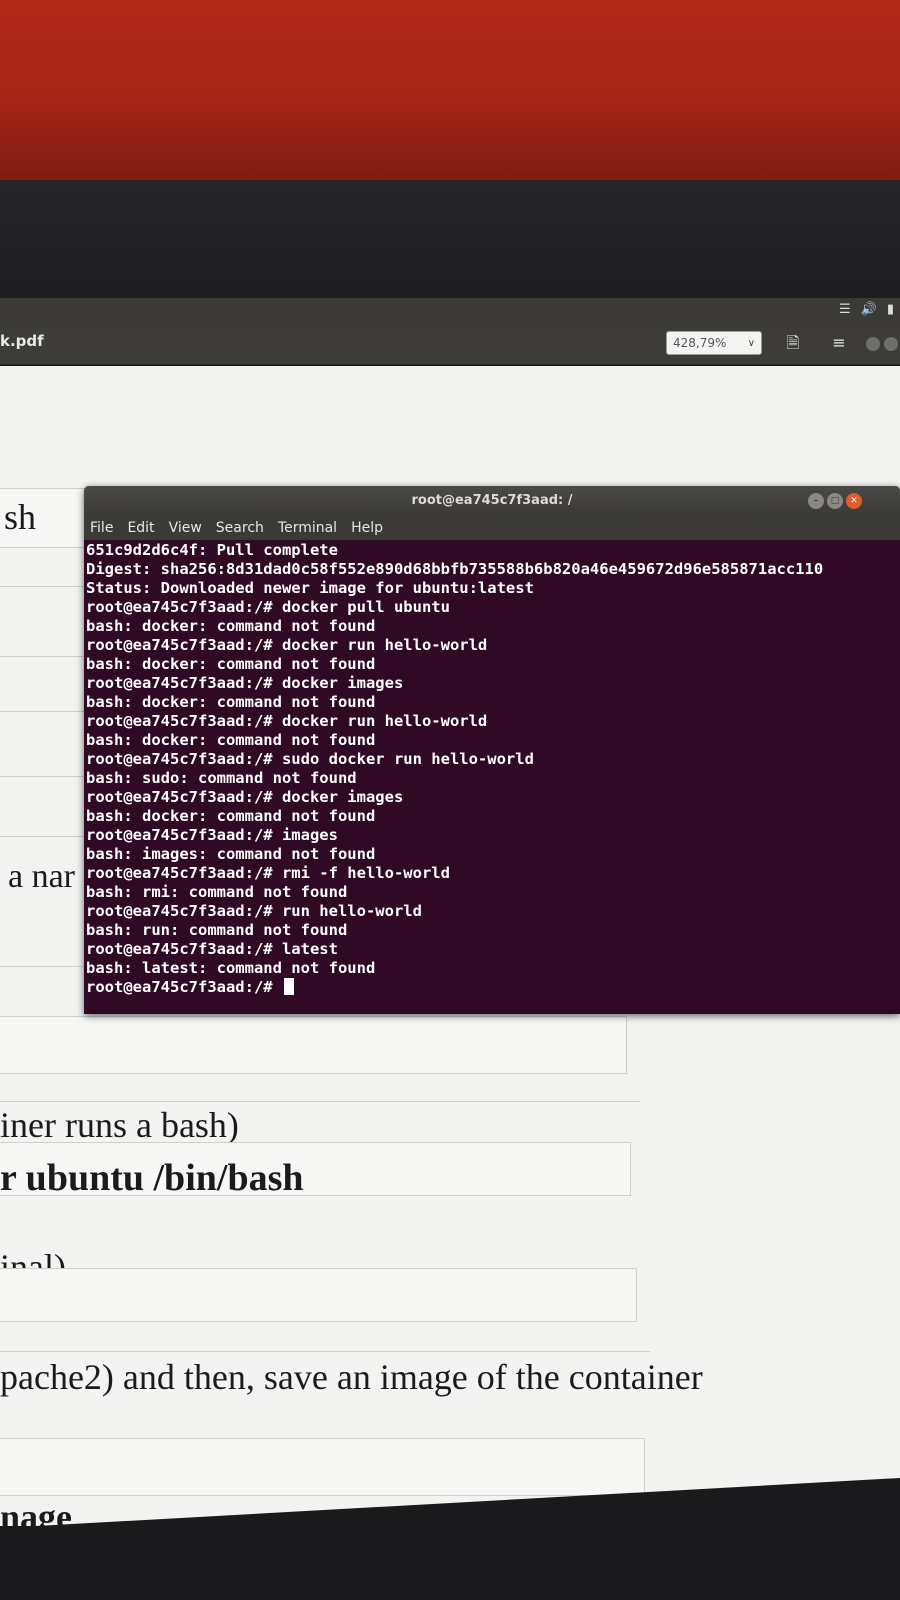 Image resolution: width=900 pixels, height=1600 pixels. I want to click on document-title: k.pdf, so click(22, 341).